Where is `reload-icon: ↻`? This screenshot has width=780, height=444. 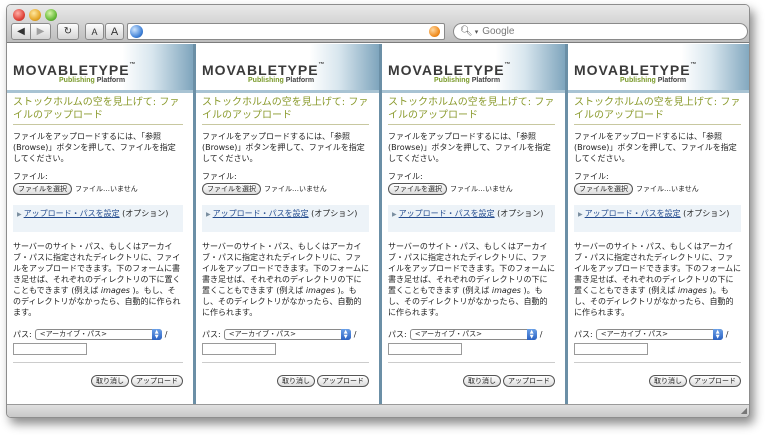
reload-icon: ↻ is located at coordinates (68, 31).